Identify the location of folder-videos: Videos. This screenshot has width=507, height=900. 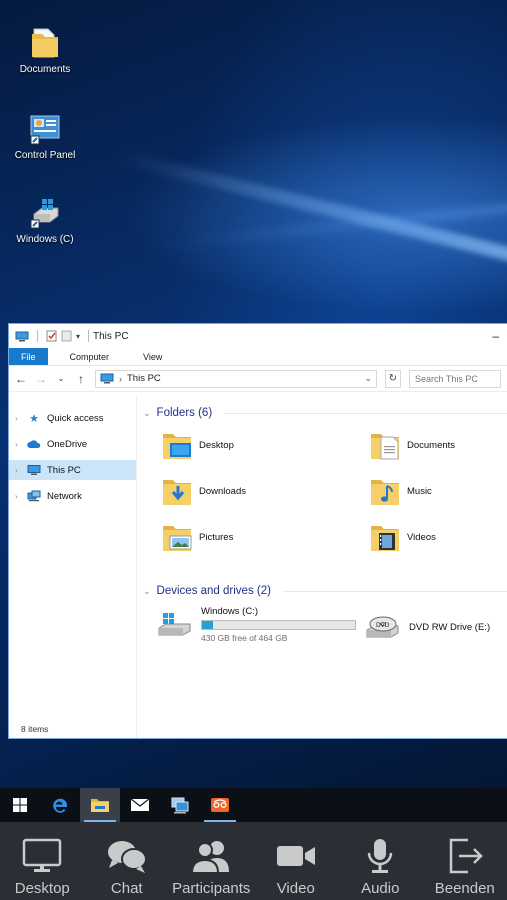
(402, 537).